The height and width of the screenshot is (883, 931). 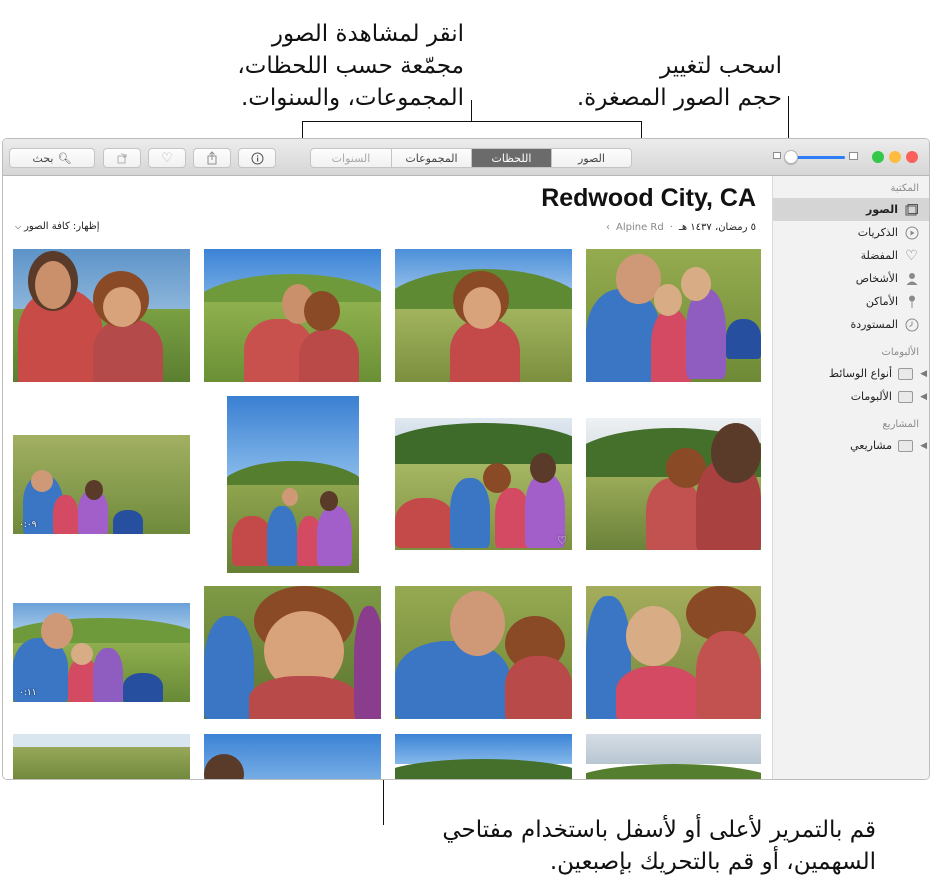 I want to click on show-filter-menu: إظهار: كافة الصور ⌵, so click(x=57, y=226).